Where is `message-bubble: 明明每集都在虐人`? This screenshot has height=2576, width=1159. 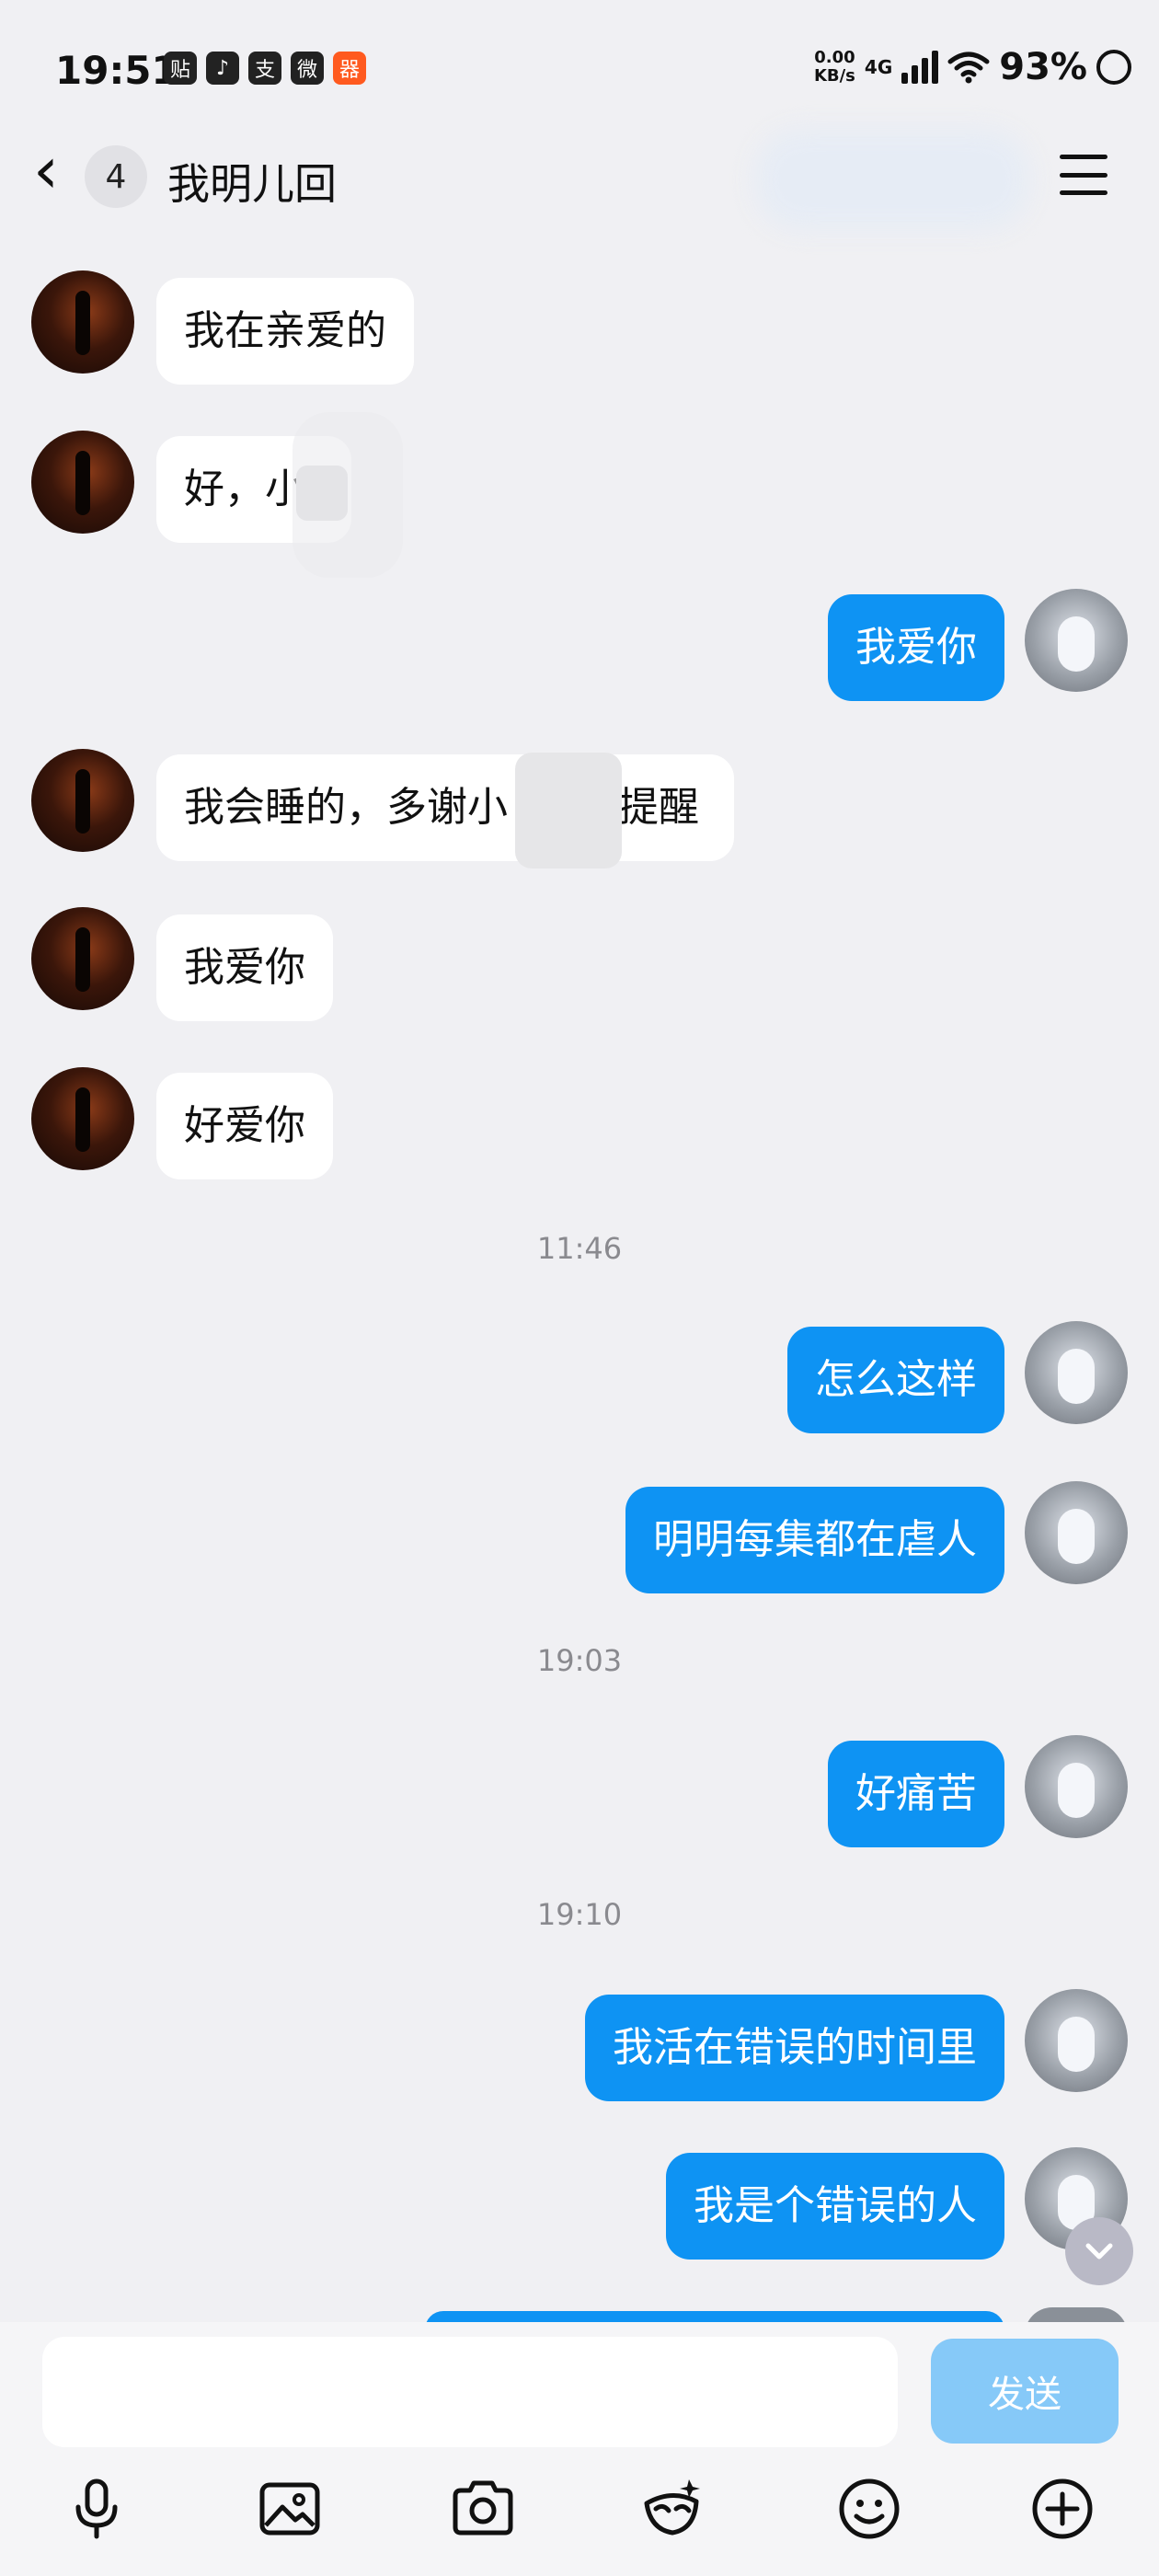
message-bubble: 明明每集都在虐人 is located at coordinates (814, 1540).